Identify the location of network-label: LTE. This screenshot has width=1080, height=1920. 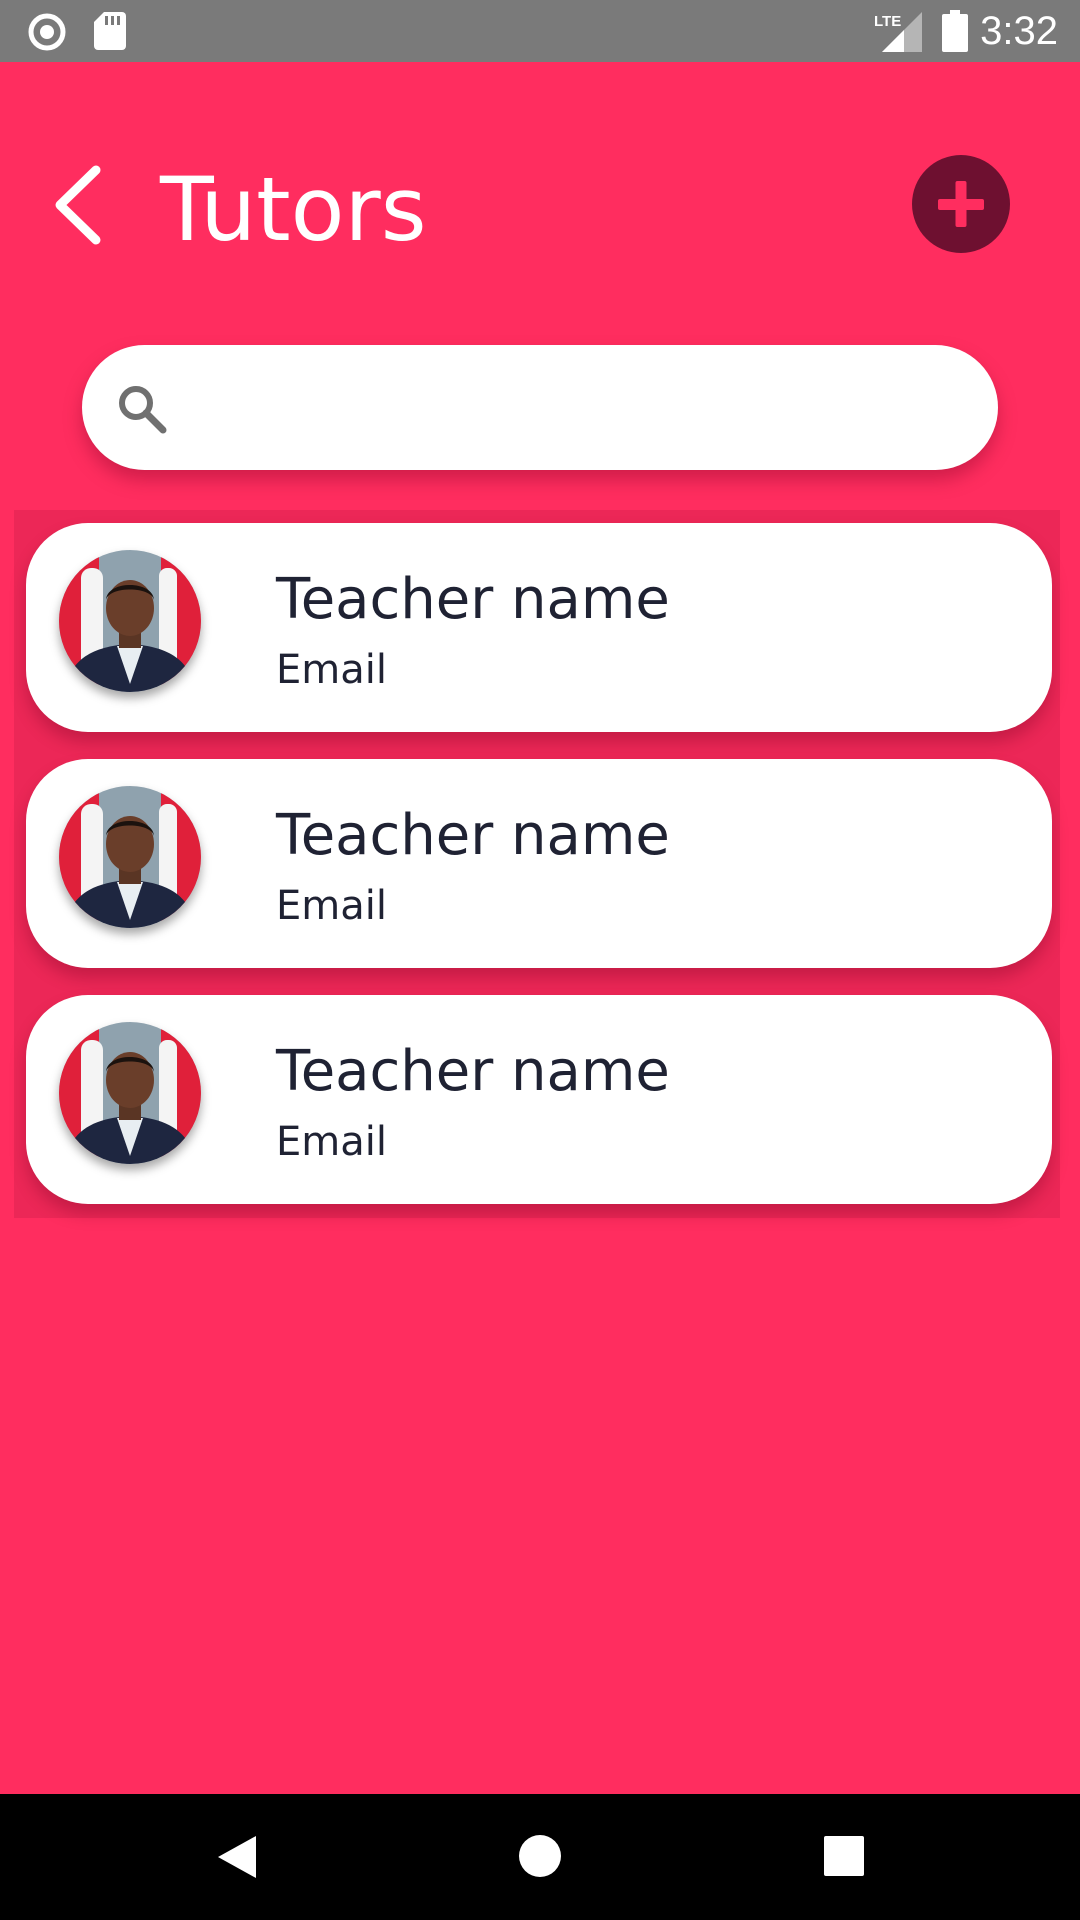
(887, 21).